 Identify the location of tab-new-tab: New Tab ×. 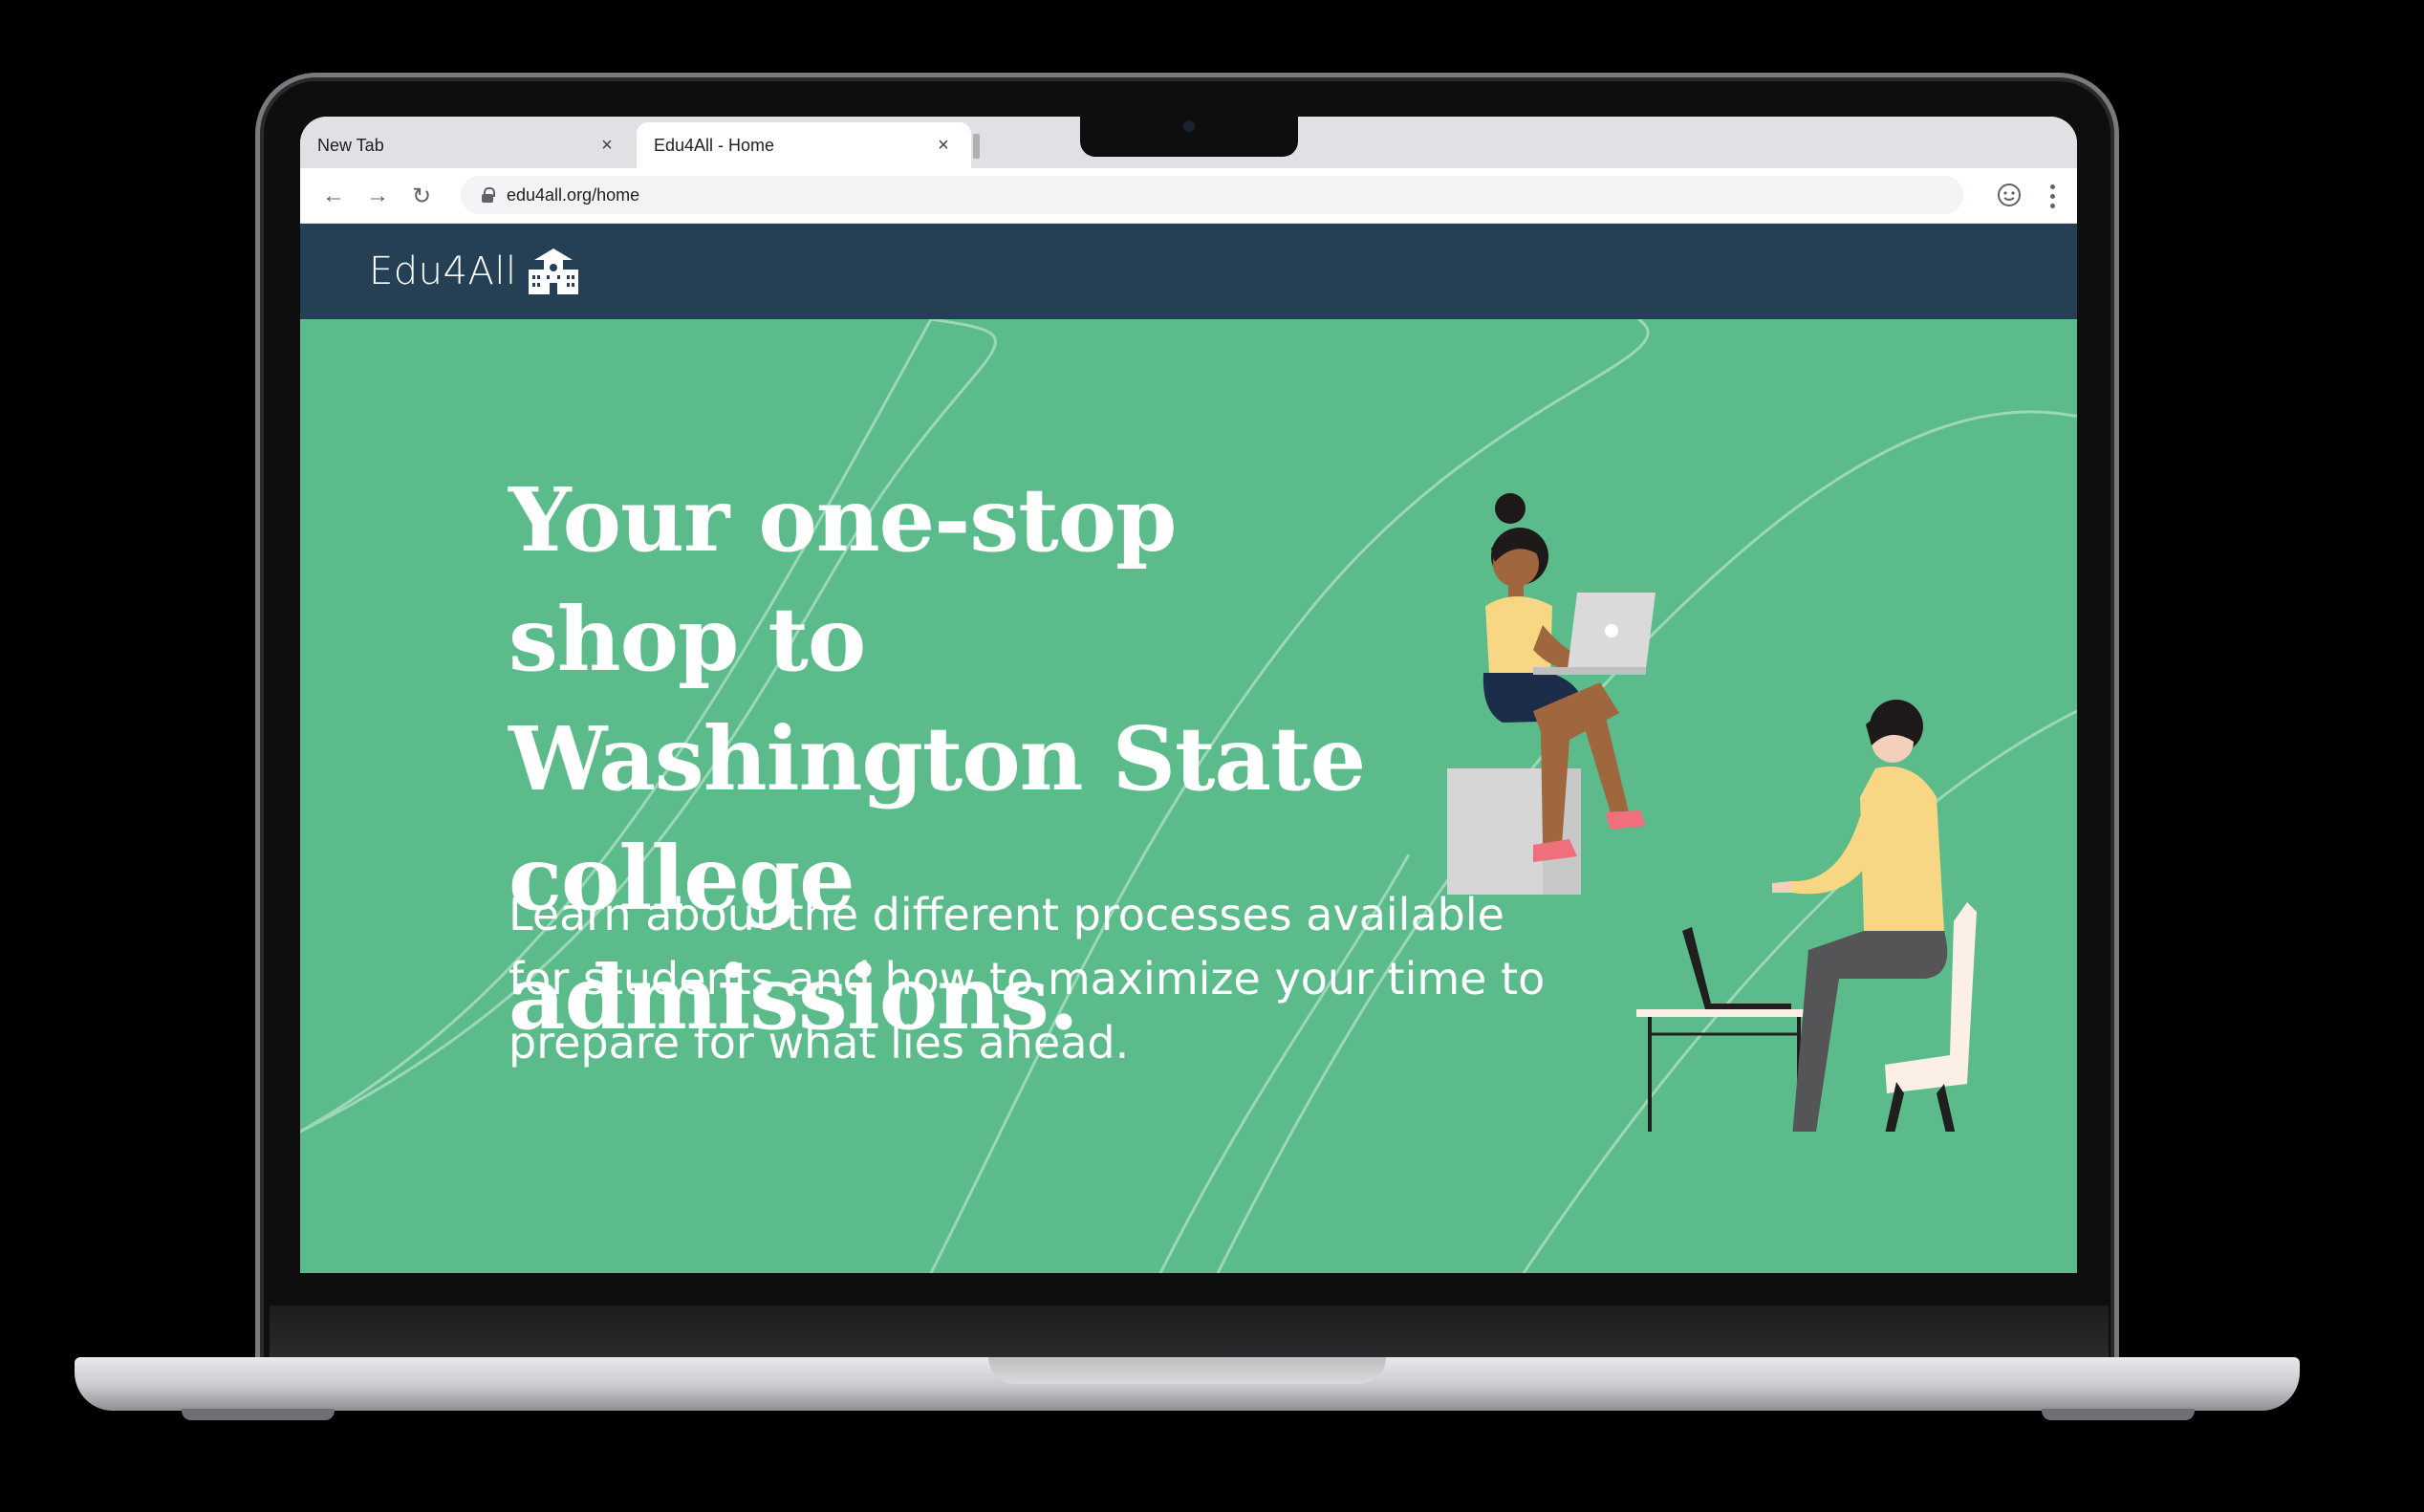
(467, 145).